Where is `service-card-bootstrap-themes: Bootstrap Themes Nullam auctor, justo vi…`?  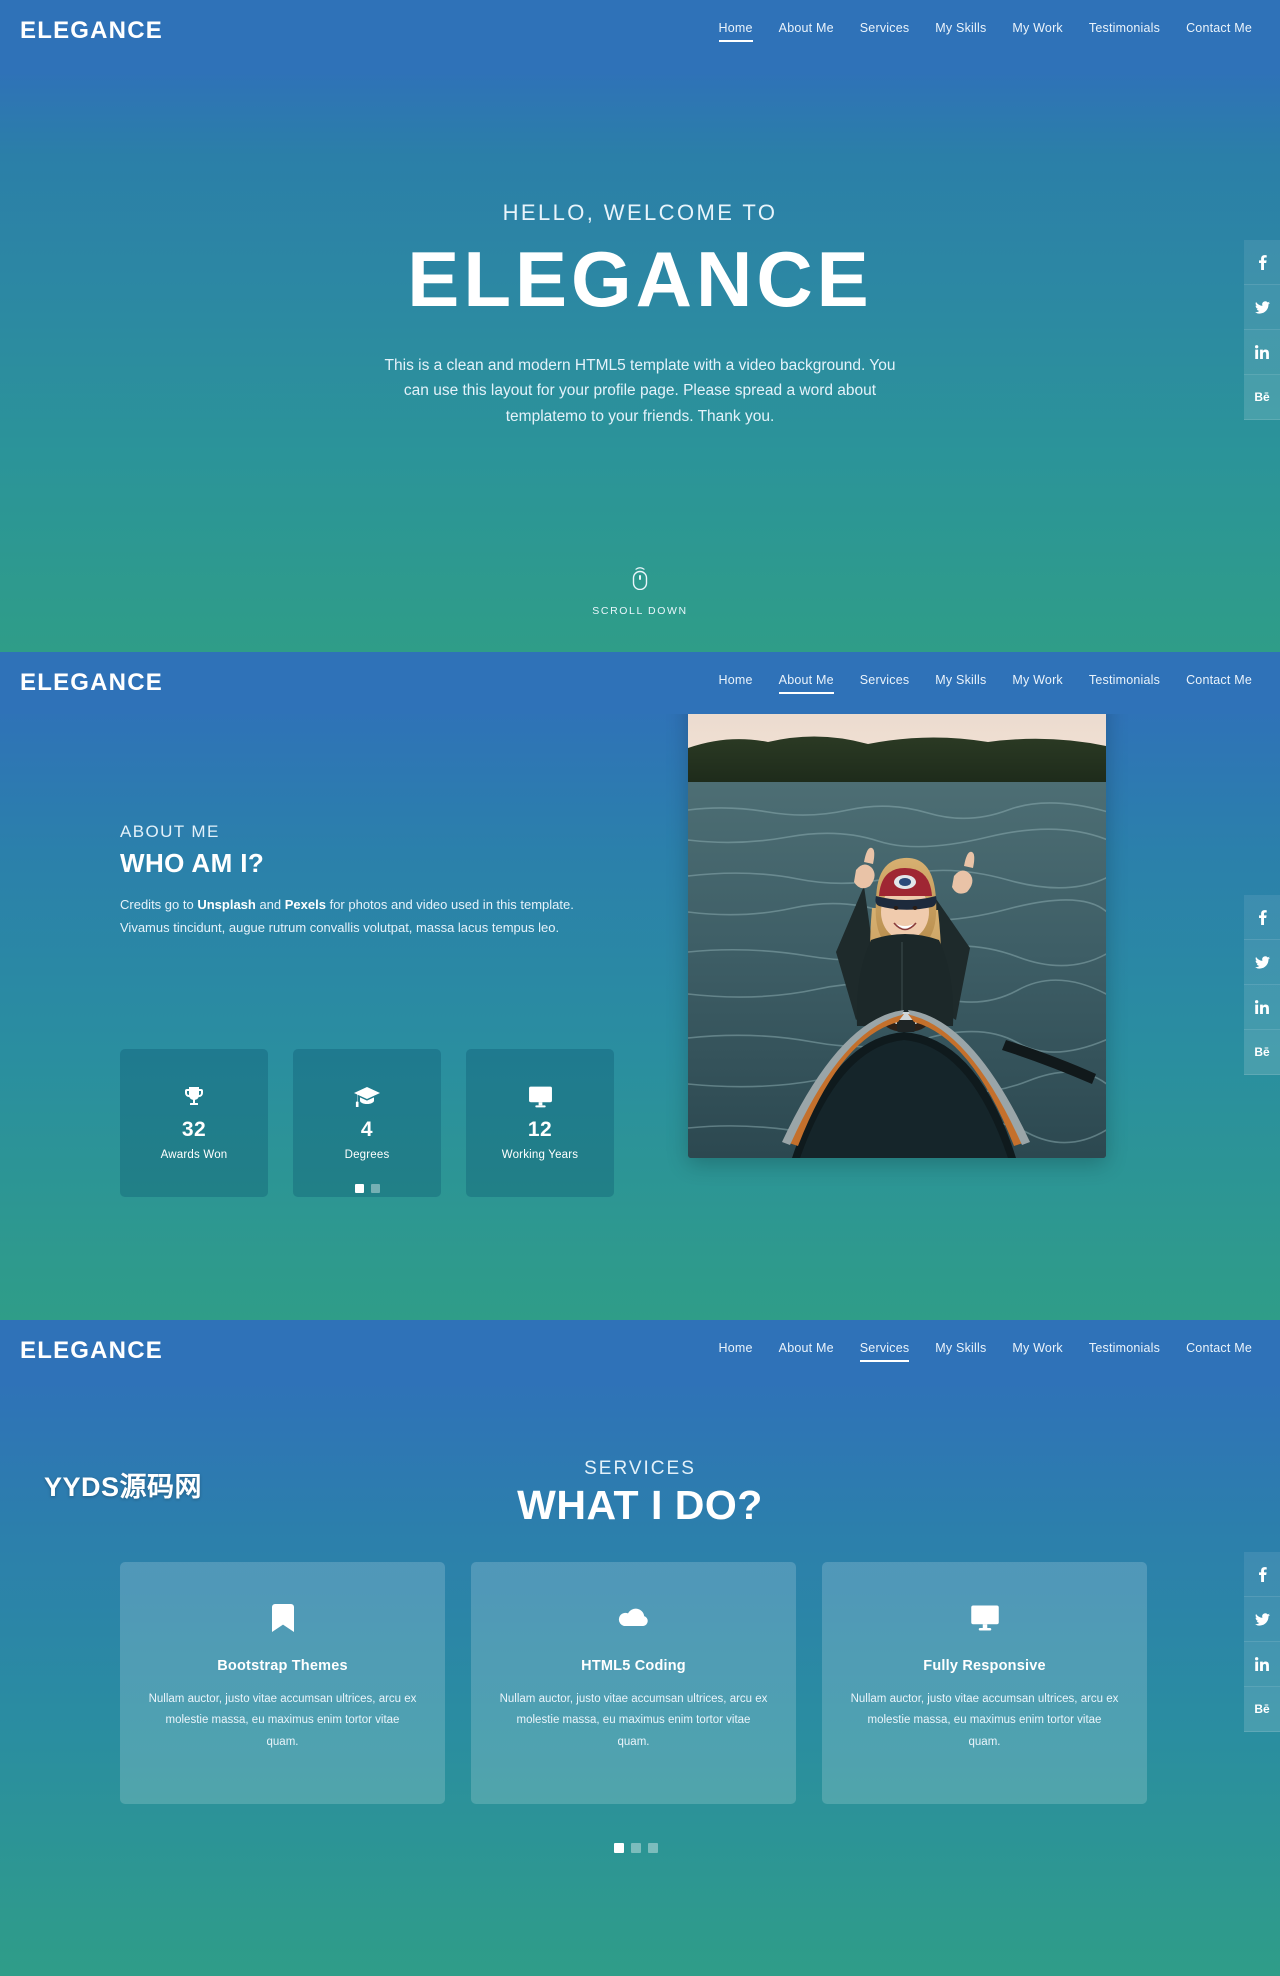
service-card-bootstrap-themes: Bootstrap Themes Nullam auctor, justo vi… is located at coordinates (282, 1683).